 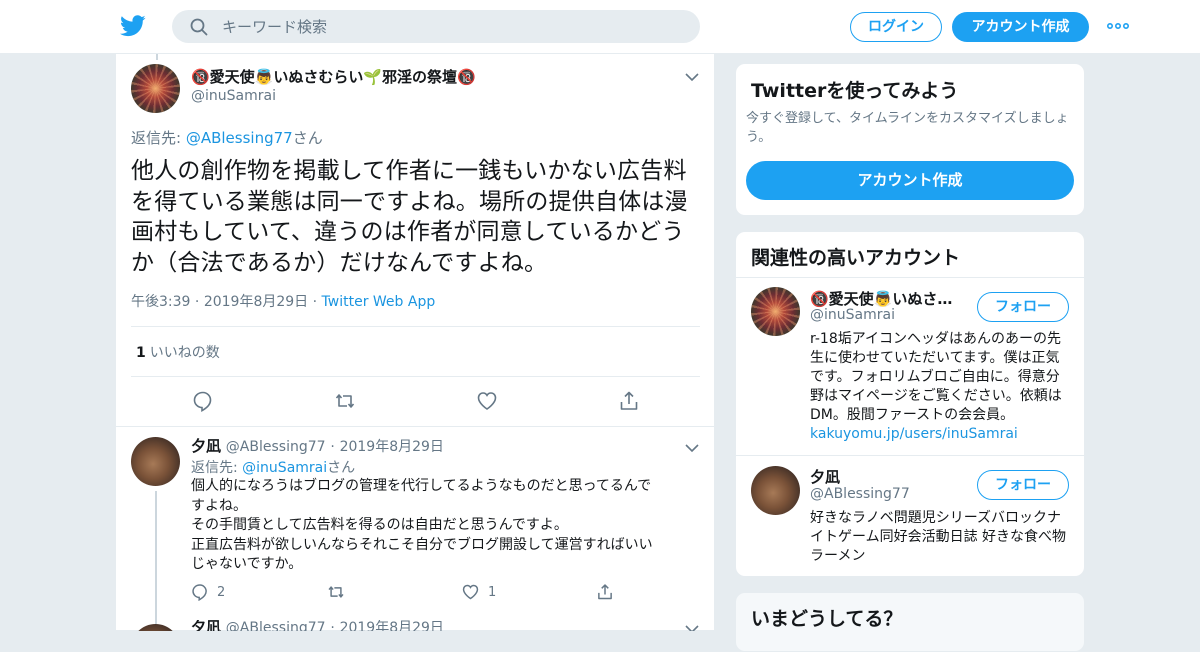 I want to click on reply-count: 2, so click(x=221, y=592).